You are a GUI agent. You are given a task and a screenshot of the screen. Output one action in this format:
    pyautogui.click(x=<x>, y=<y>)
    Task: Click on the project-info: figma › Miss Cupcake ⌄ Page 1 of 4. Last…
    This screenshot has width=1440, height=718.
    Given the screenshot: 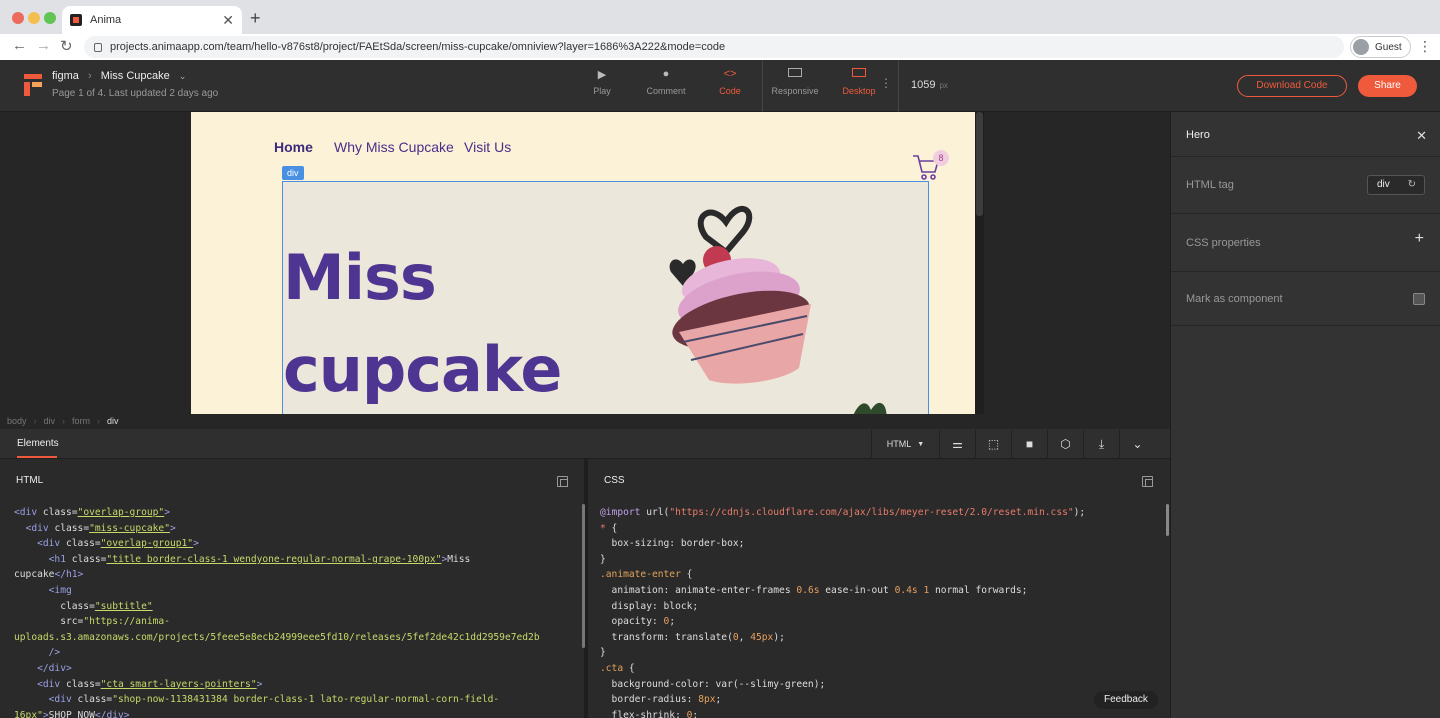 What is the action you would take?
    pyautogui.click(x=135, y=84)
    